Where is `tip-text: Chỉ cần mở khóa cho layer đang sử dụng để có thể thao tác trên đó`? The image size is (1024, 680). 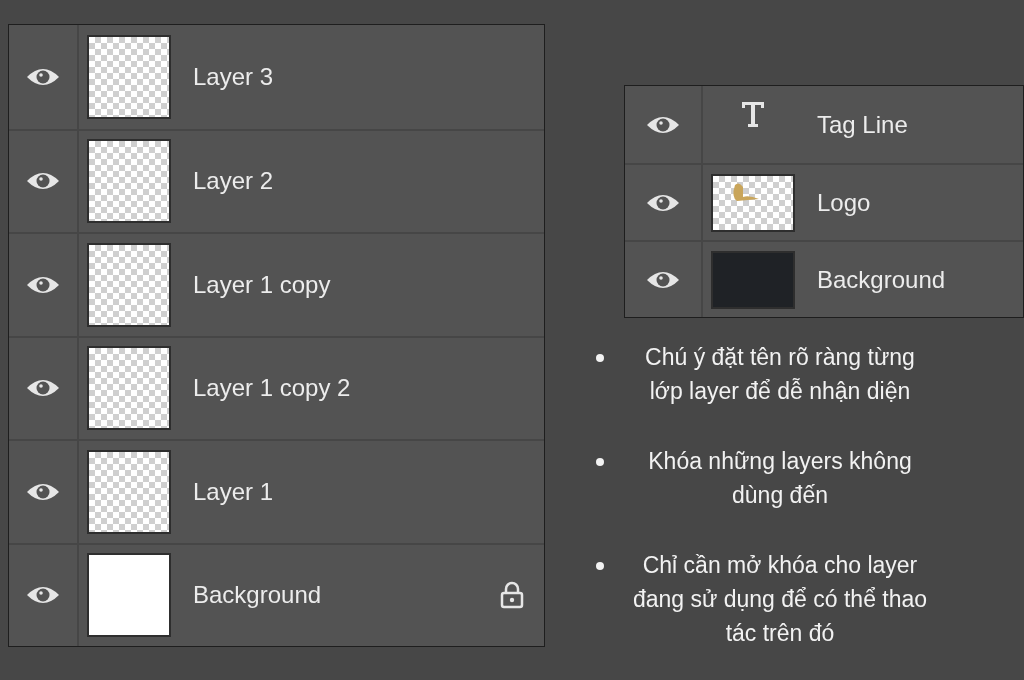
tip-text: Chỉ cần mở khóa cho layer đang sử dụng để có thể thao tác trên đó is located at coordinates (780, 599).